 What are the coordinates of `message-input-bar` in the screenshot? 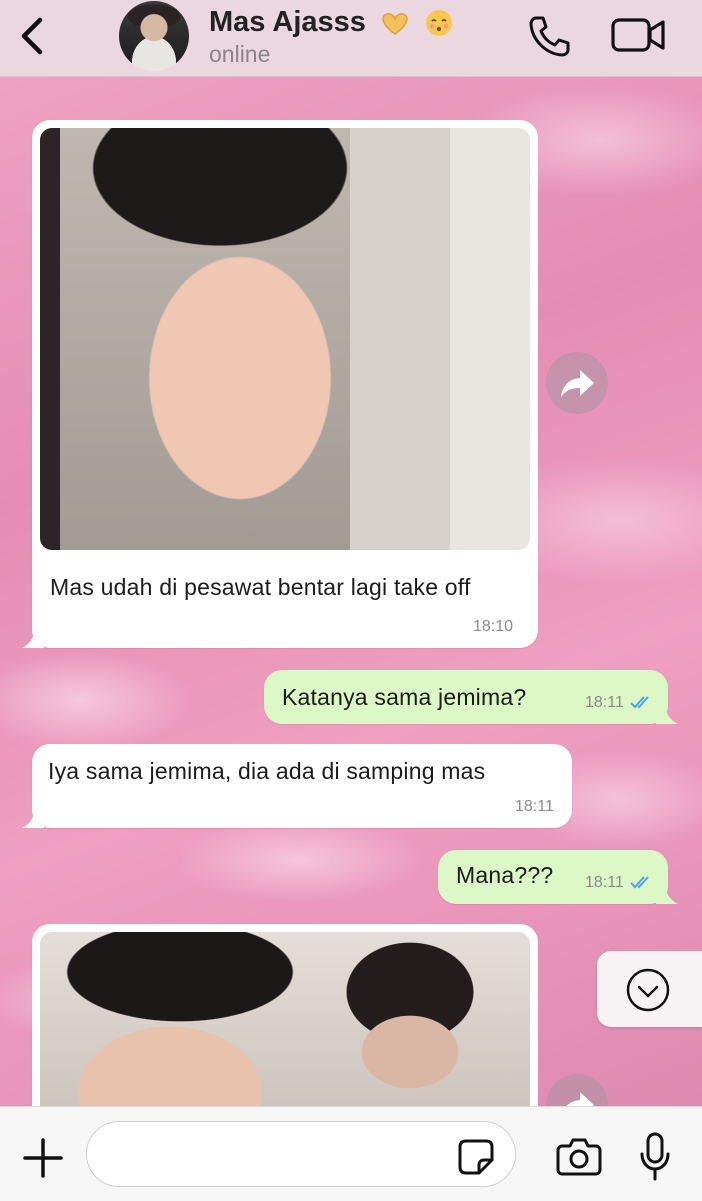 It's located at (351, 1153).